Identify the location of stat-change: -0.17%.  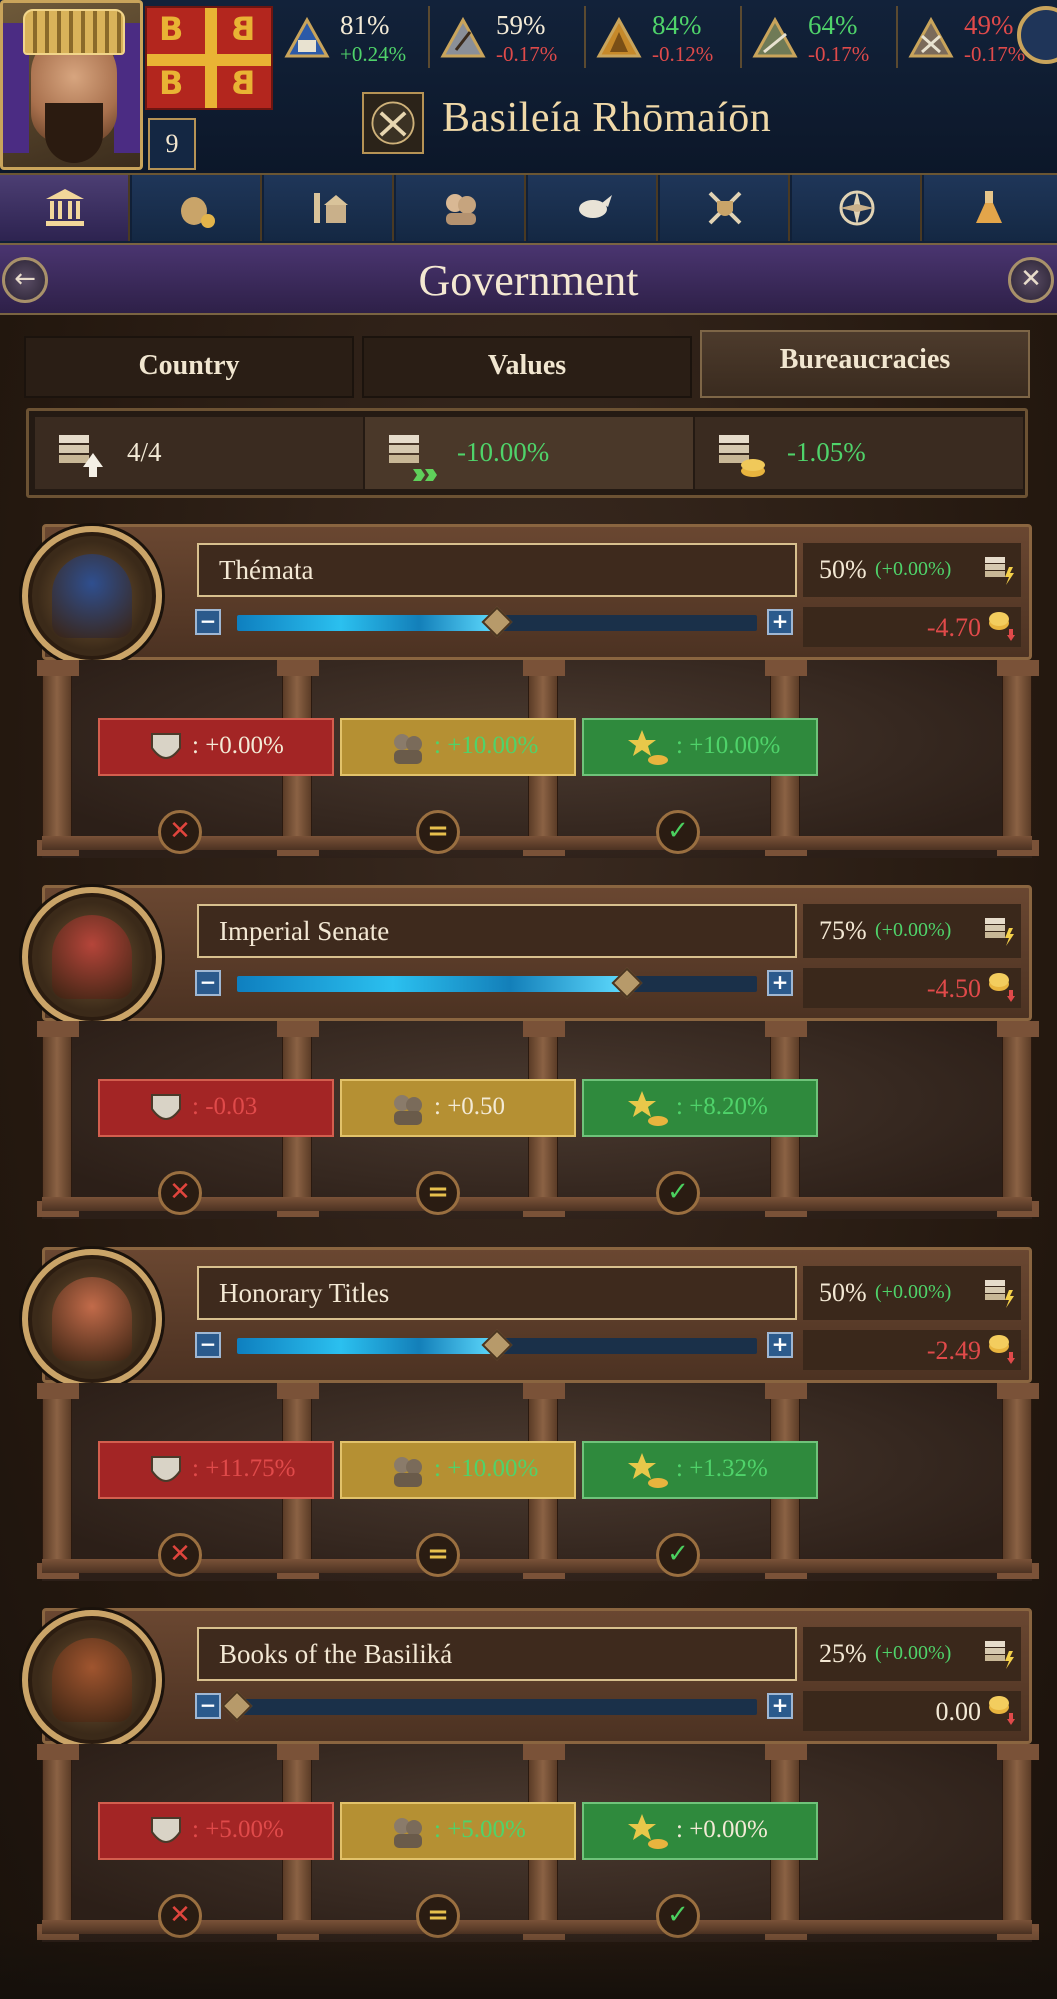
(527, 54).